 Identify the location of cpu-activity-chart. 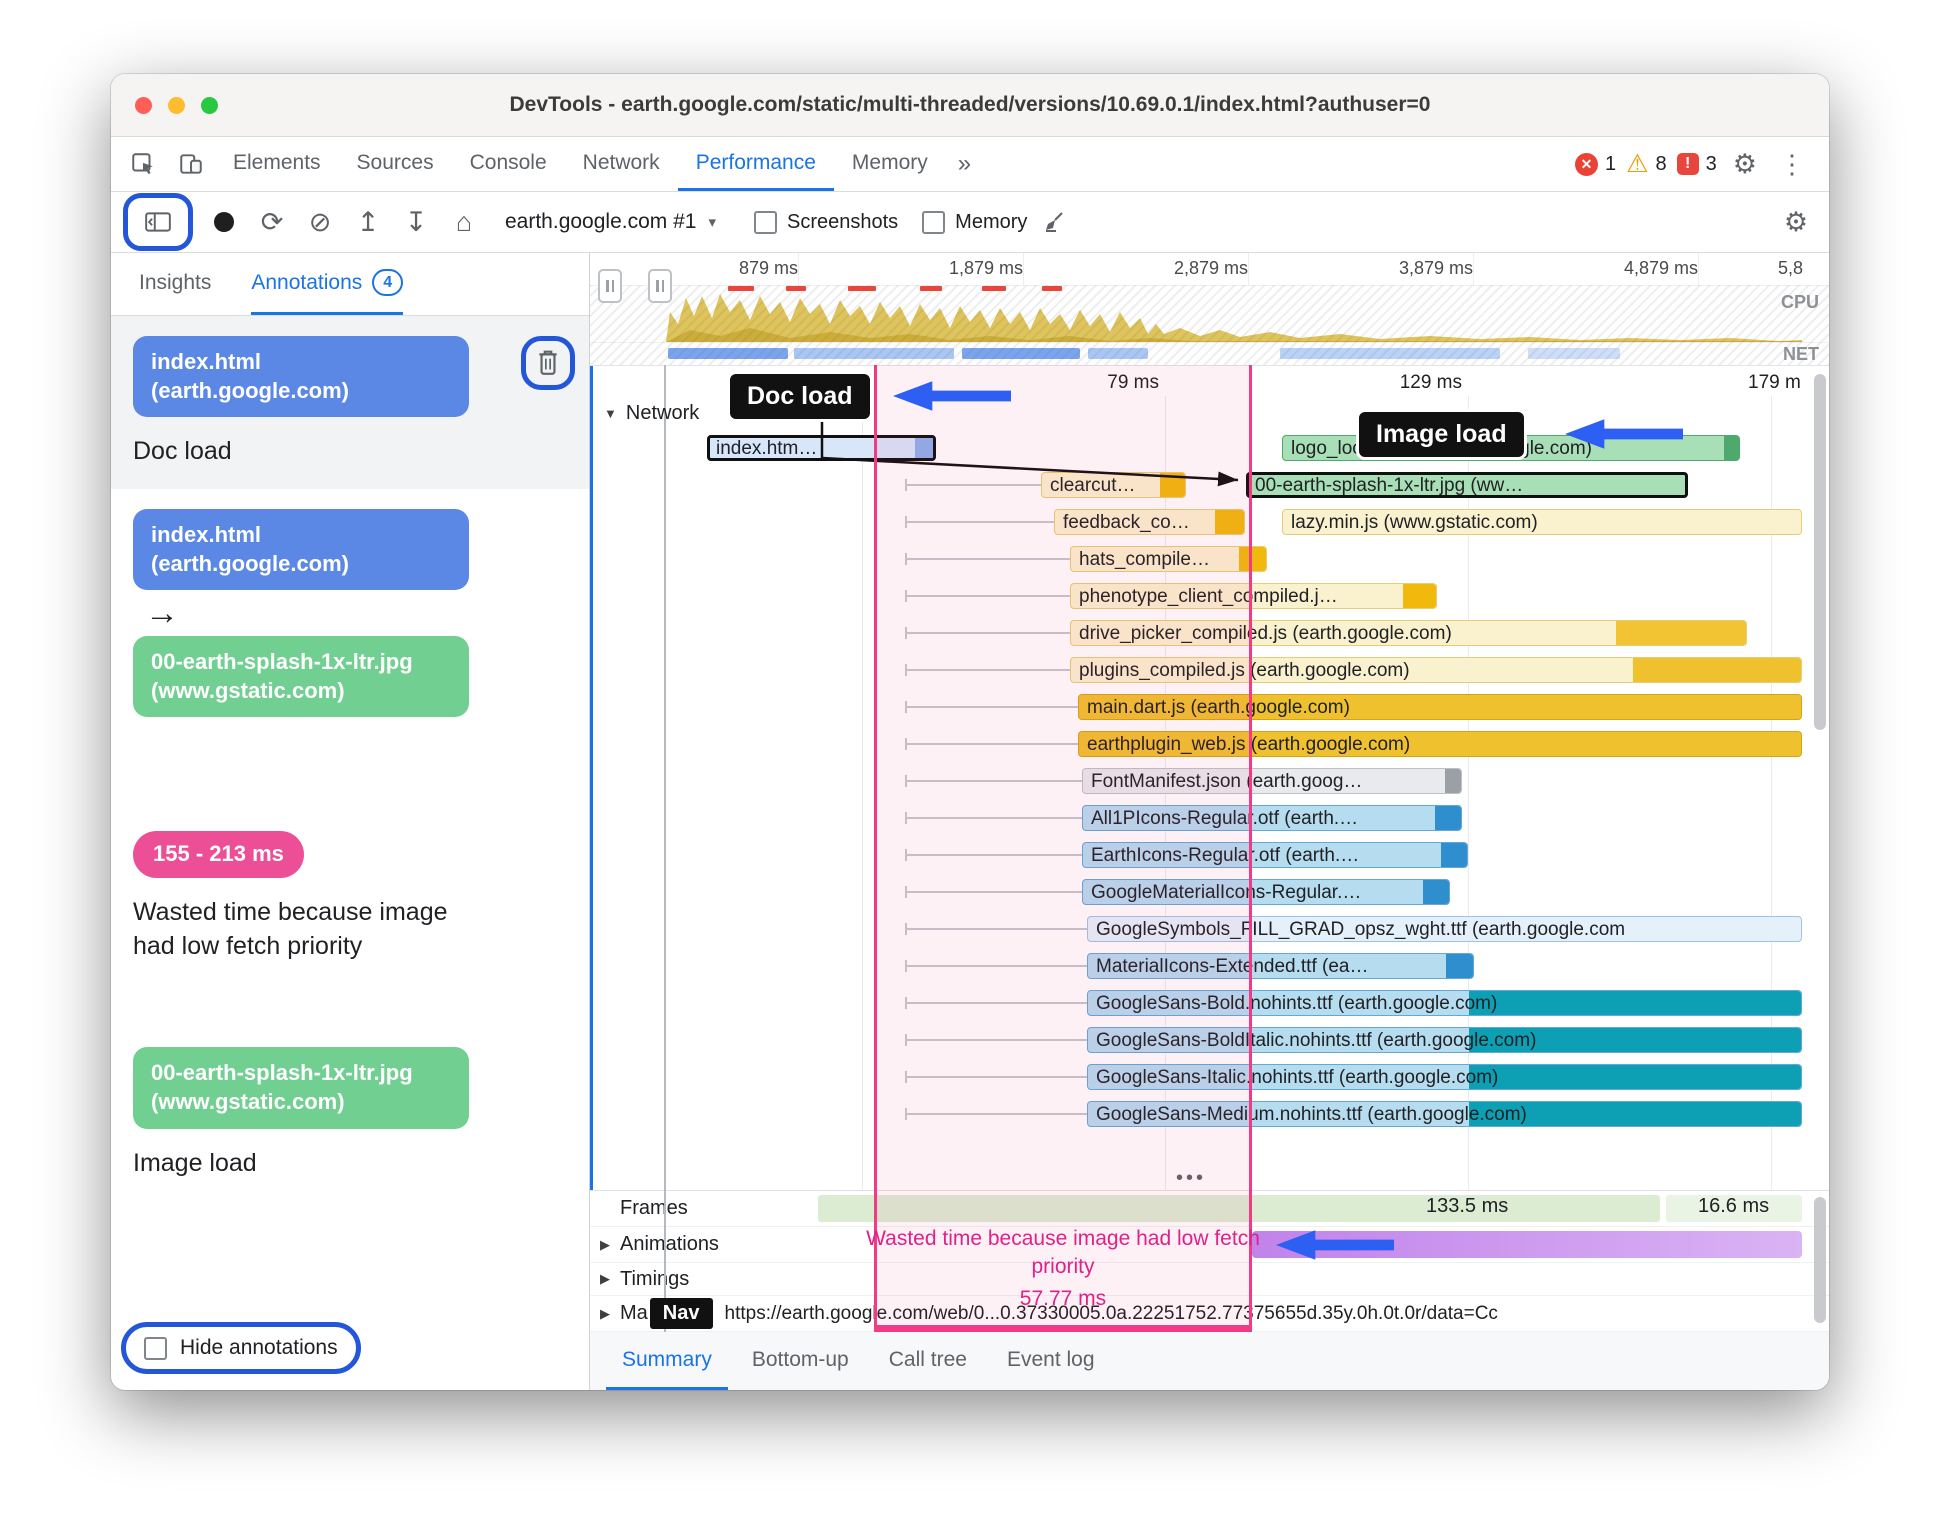
(1234, 318).